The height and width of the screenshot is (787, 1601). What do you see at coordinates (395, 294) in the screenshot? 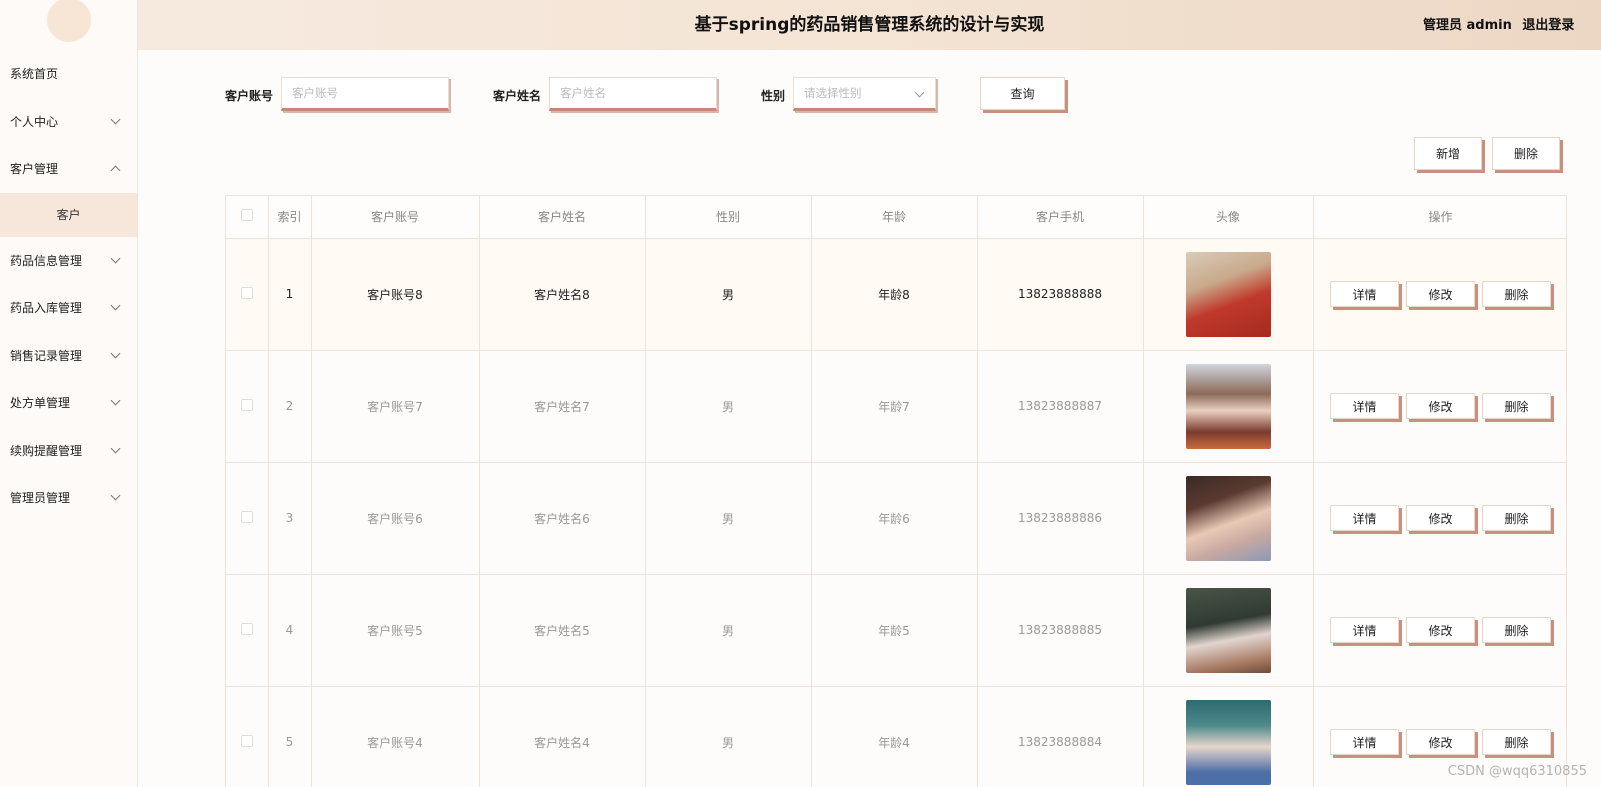
I see `cell-account: 客户账号8` at bounding box center [395, 294].